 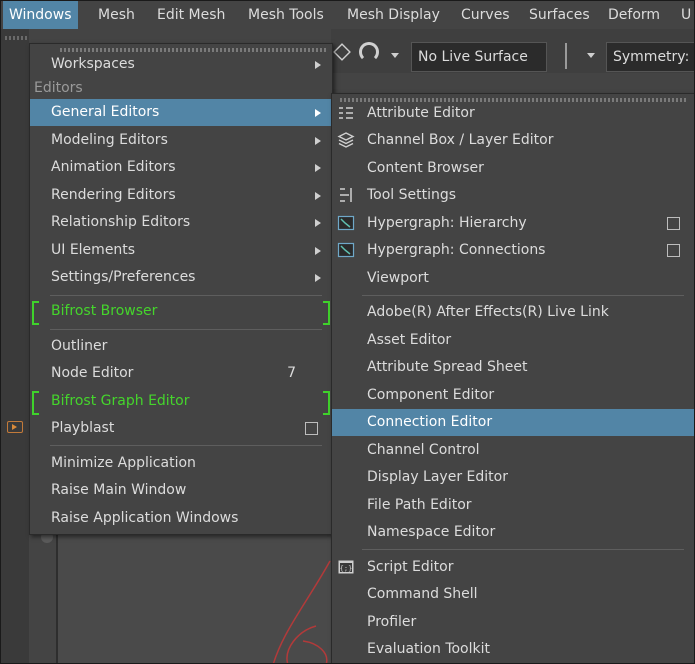 I want to click on script-editor-icon: {;}, so click(x=346, y=567).